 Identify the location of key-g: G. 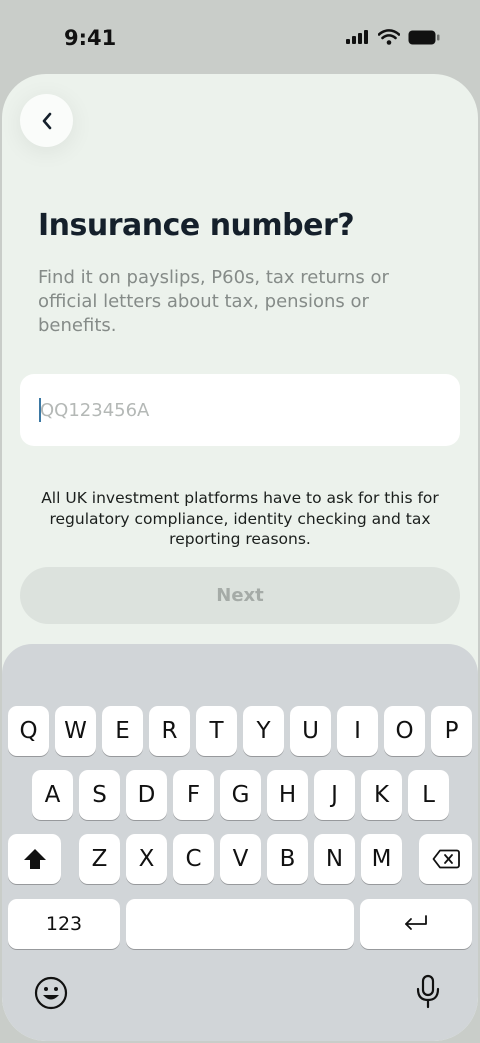
(240, 795).